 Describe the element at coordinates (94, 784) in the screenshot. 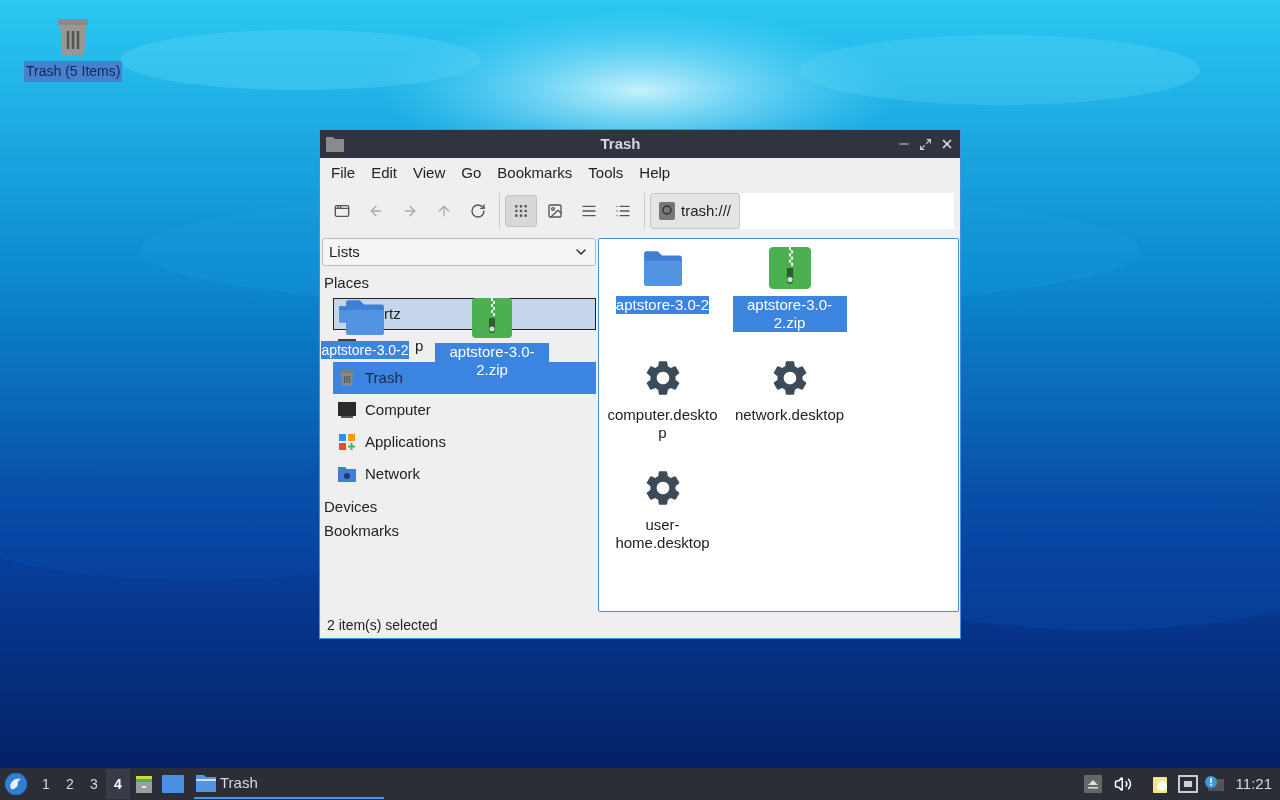

I see `workspace-button: 3` at that location.